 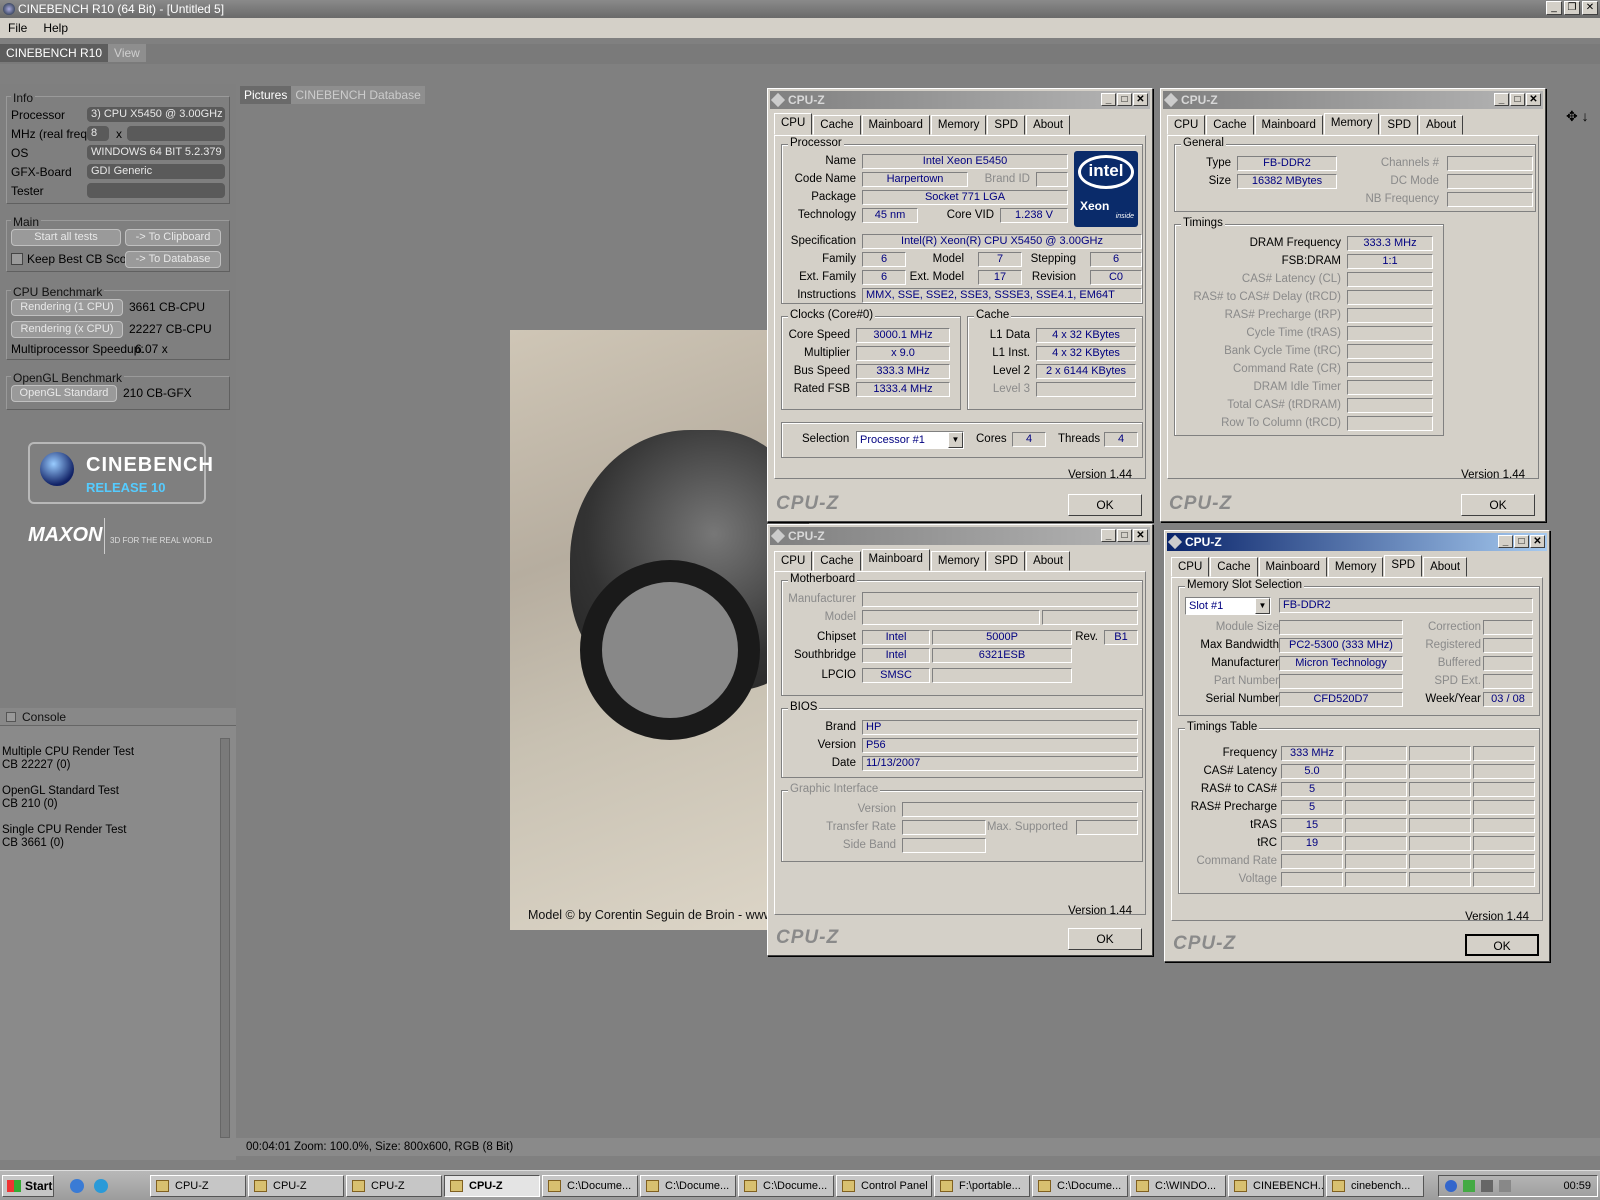 I want to click on tab-pictures: Pictures, so click(x=266, y=95).